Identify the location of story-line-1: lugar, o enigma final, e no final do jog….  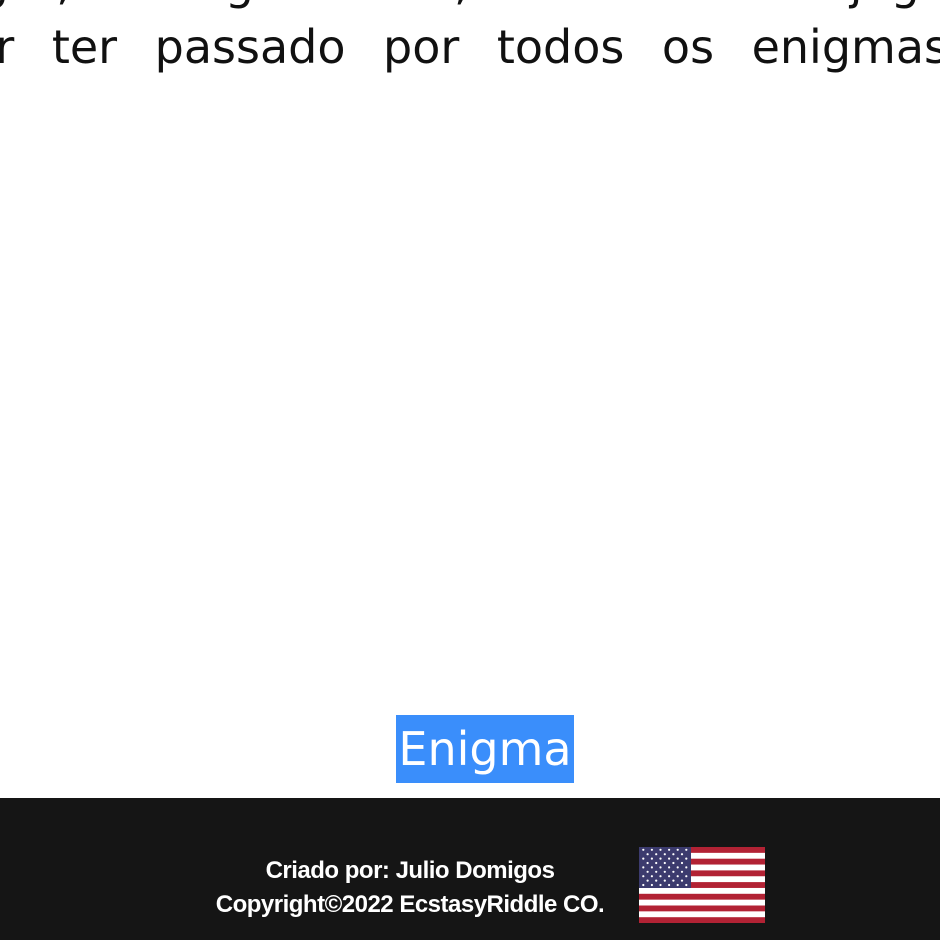
(470, 5).